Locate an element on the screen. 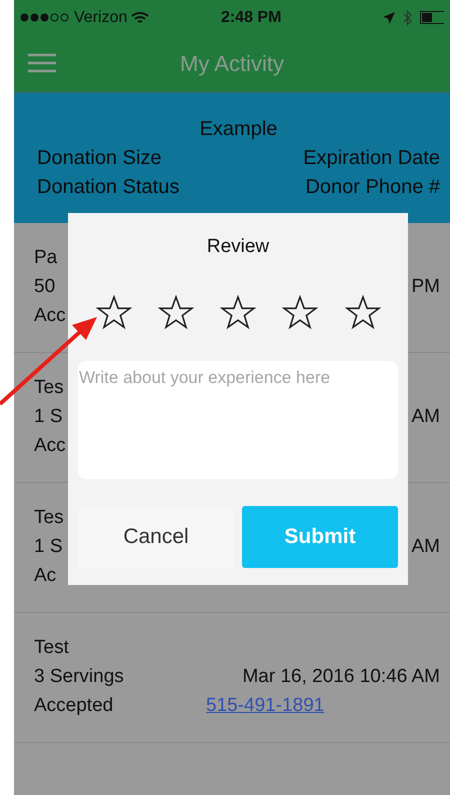 Image resolution: width=450 pixels, height=795 pixels. phone-link: 515-491-1891 is located at coordinates (265, 705).